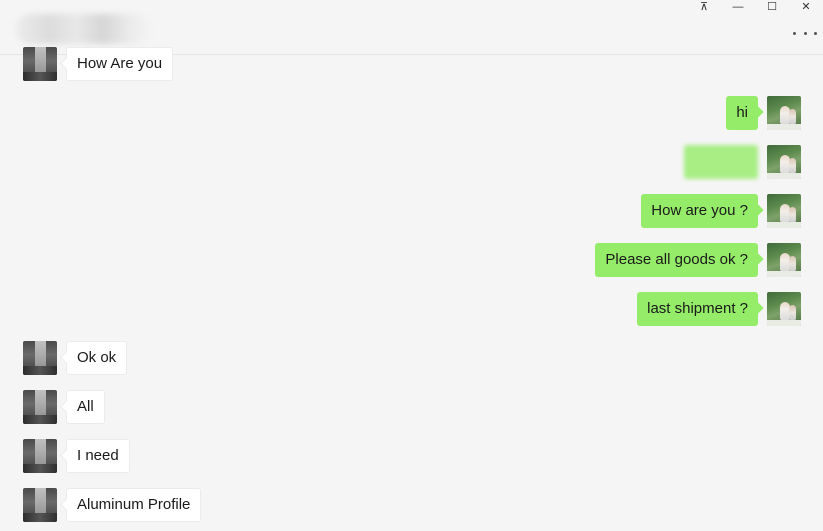  I want to click on message-outgoing: Please all goods ok ?, so click(686, 260).